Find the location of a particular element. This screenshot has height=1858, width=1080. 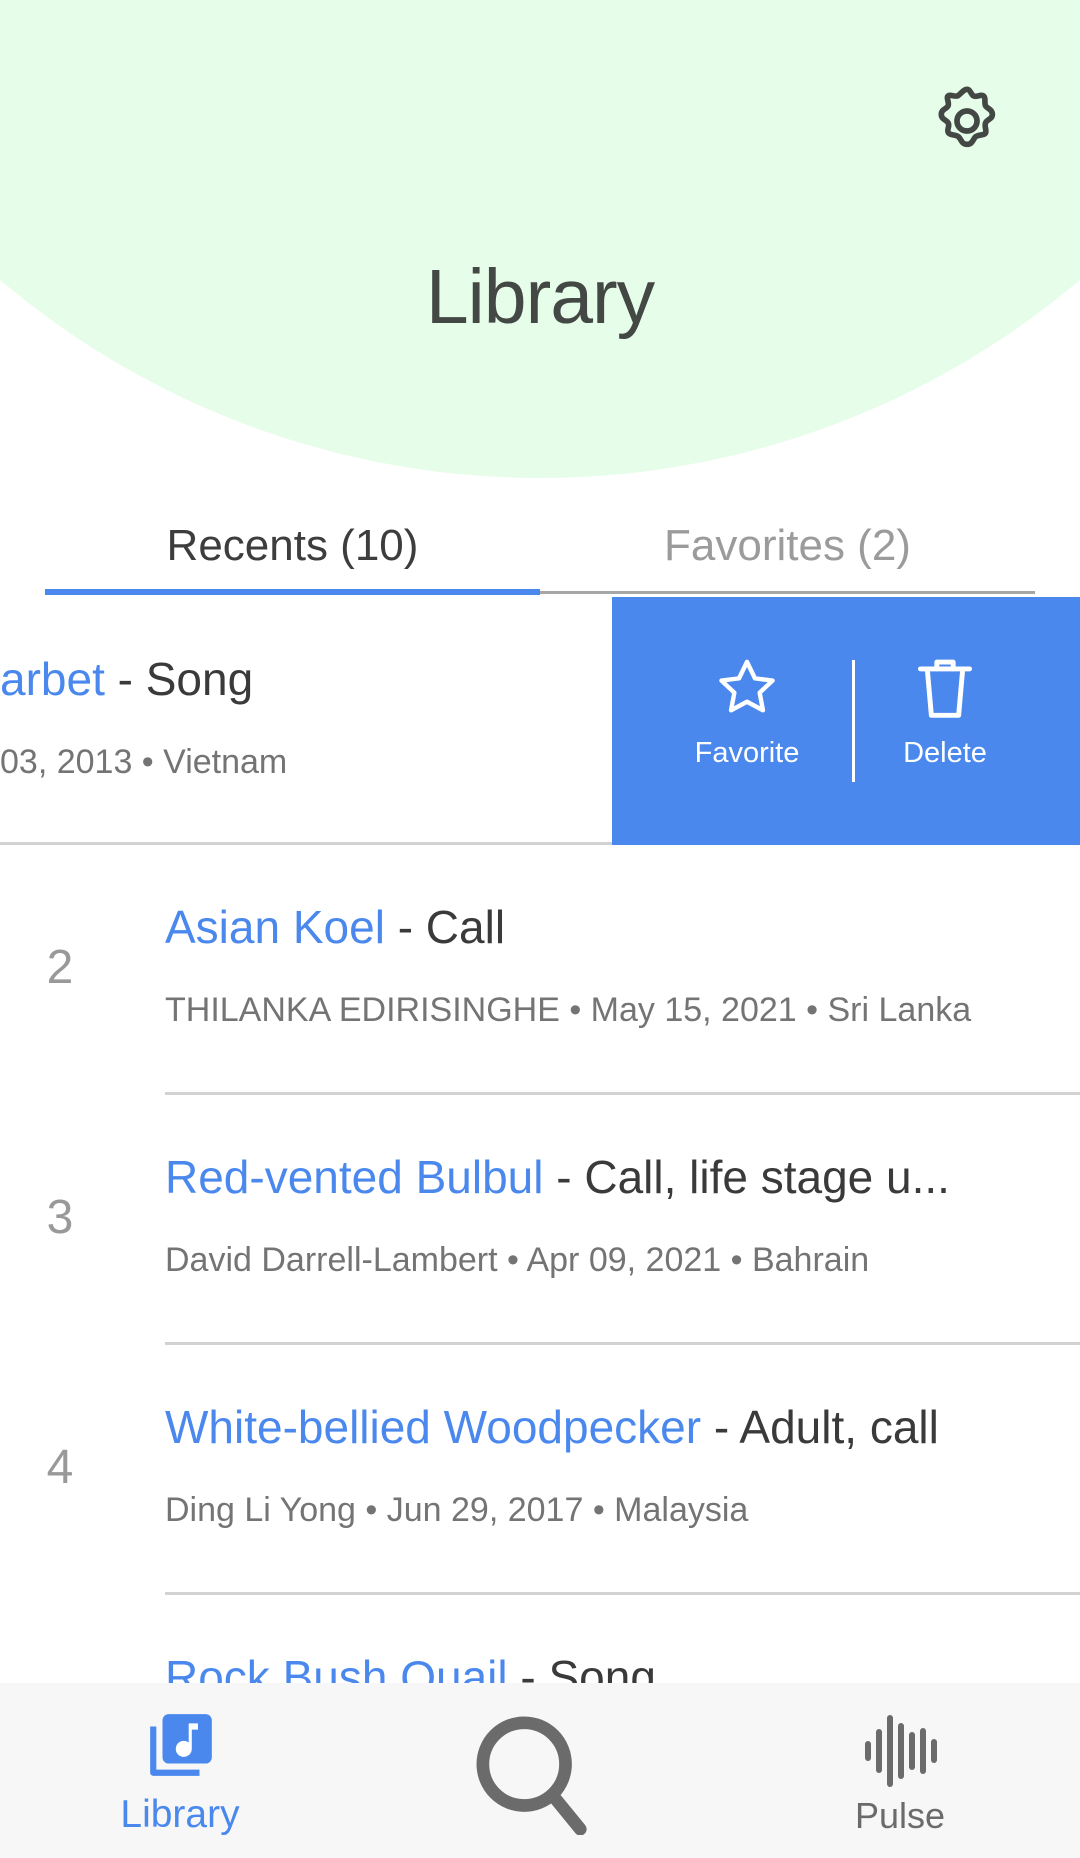

nav-library: Library is located at coordinates (180, 1770).